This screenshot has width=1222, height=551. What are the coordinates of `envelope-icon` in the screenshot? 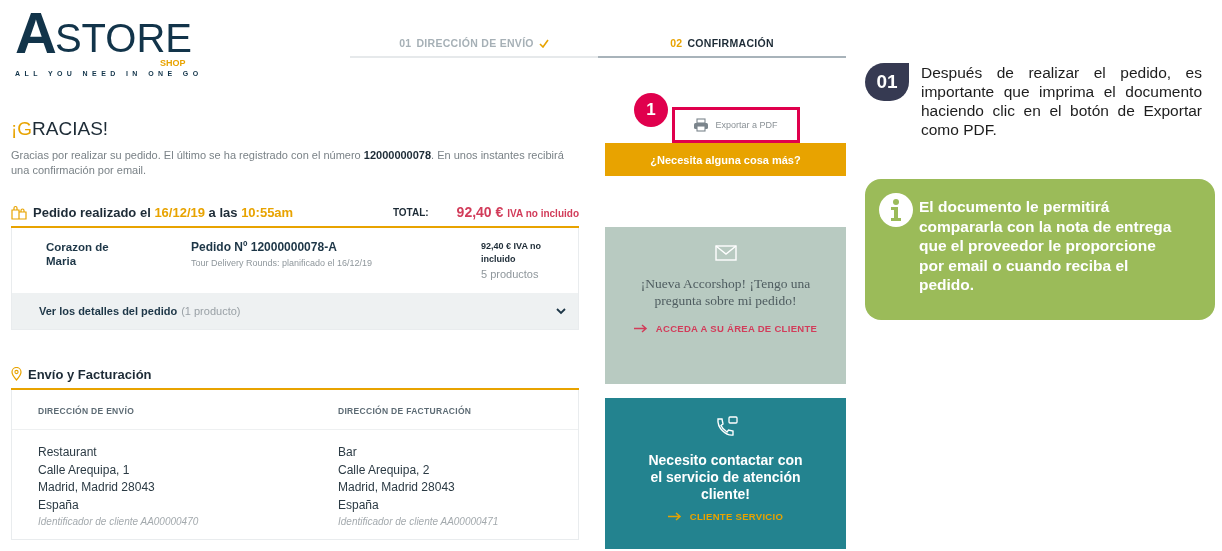 It's located at (725, 253).